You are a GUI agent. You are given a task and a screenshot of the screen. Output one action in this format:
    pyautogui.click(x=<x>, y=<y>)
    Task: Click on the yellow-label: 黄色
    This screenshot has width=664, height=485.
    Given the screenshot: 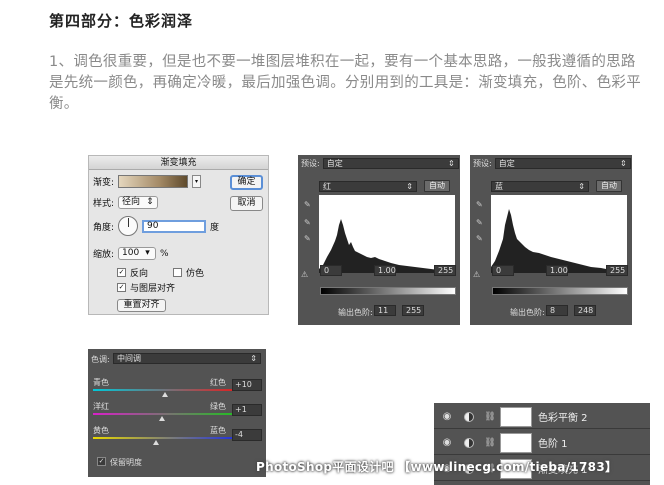 What is the action you would take?
    pyautogui.click(x=101, y=430)
    